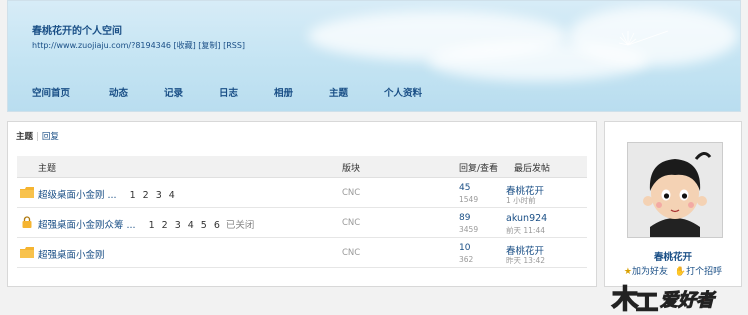  Describe the element at coordinates (673, 256) in the screenshot. I see `profile-username: 春桃花开` at that location.